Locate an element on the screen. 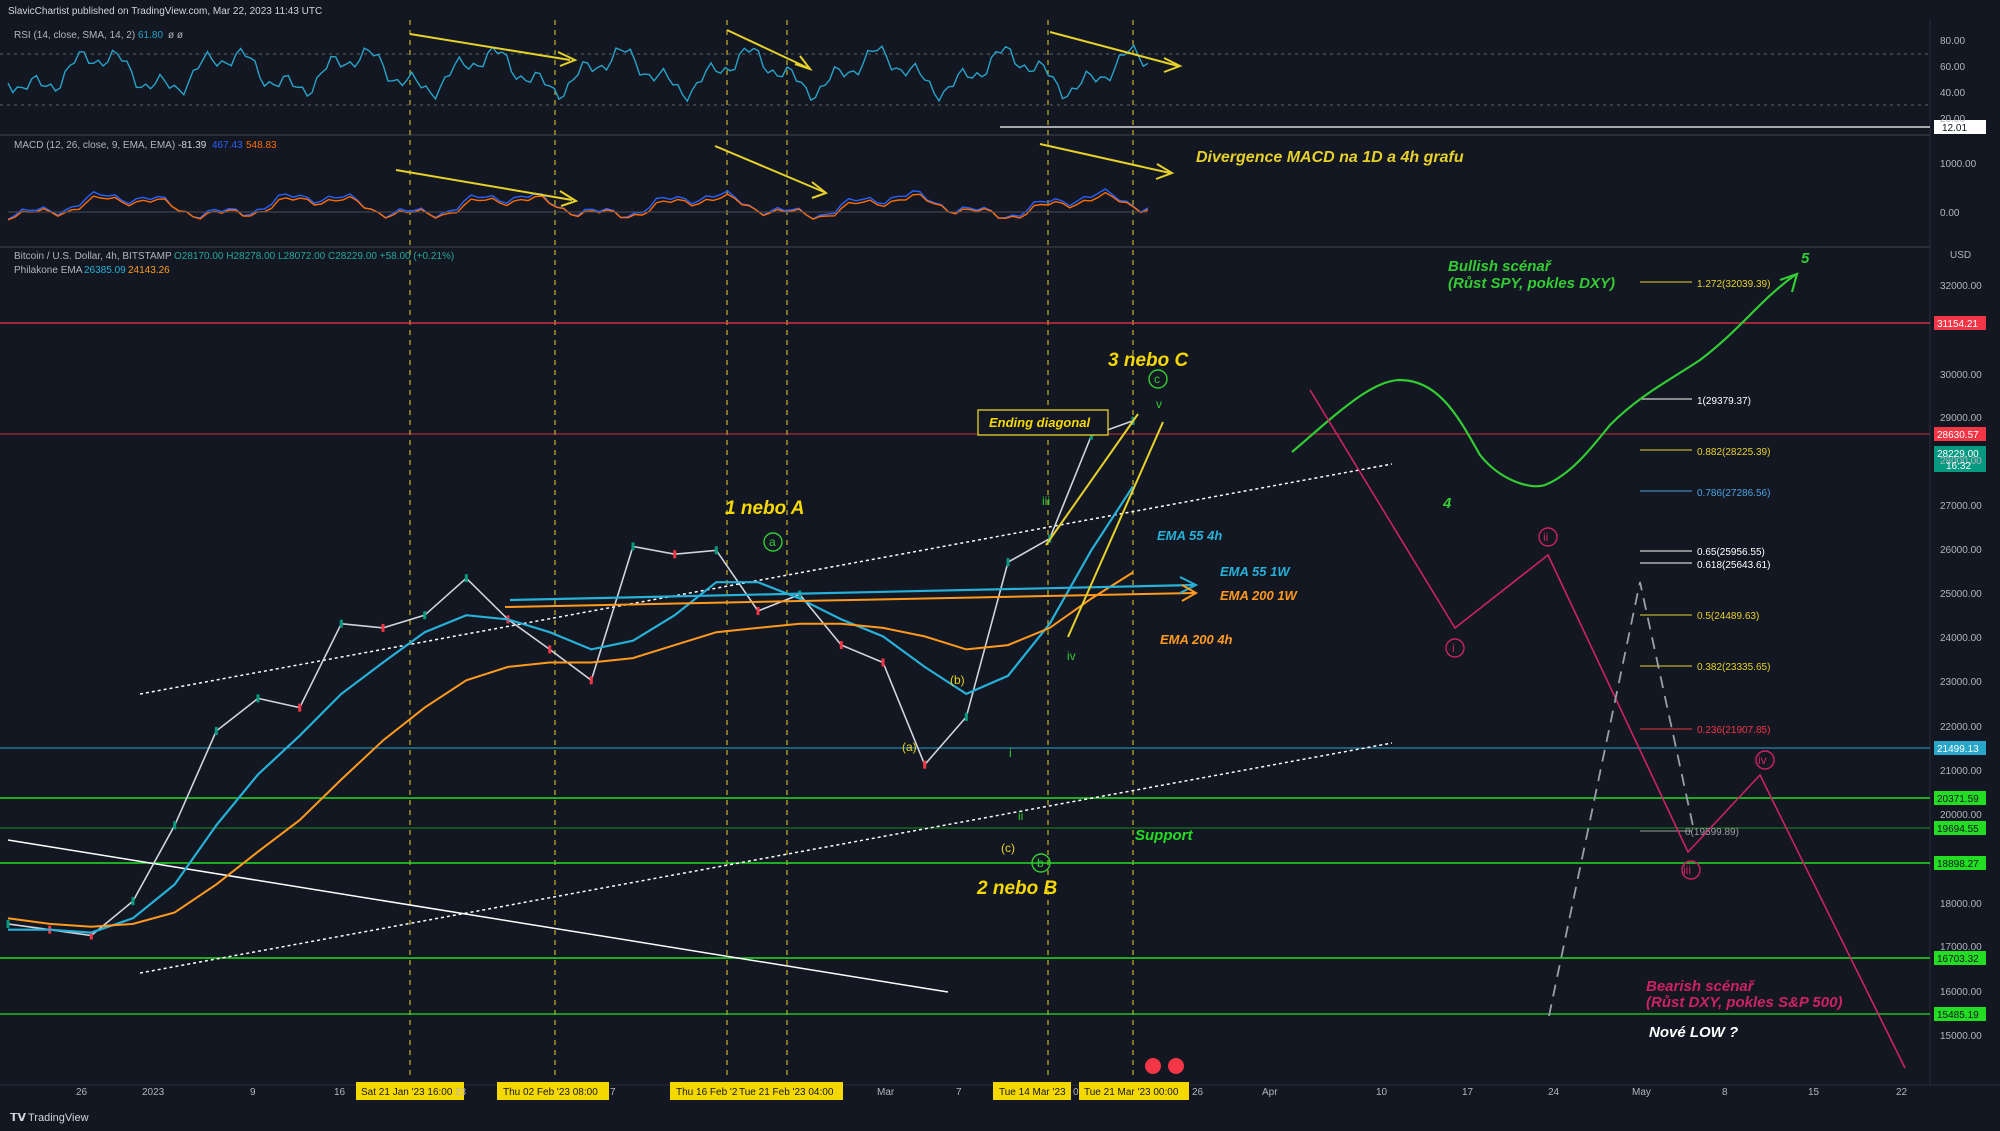 Image resolution: width=2000 pixels, height=1131 pixels. badge-price-time: 16:32 is located at coordinates (1958, 466).